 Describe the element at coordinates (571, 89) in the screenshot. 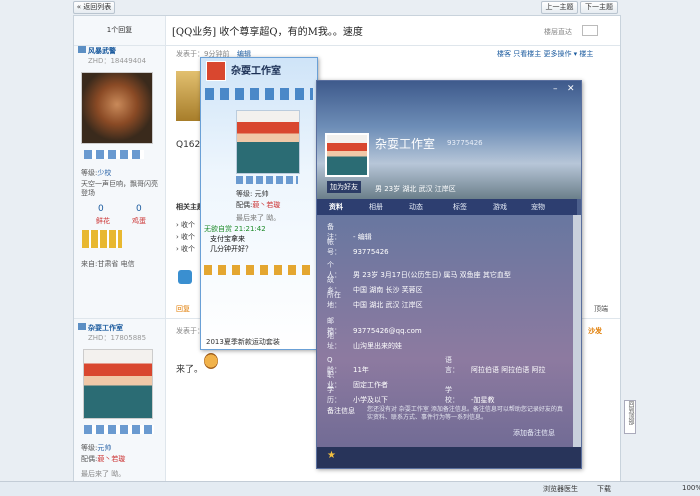

I see `close-icon: ✕` at that location.